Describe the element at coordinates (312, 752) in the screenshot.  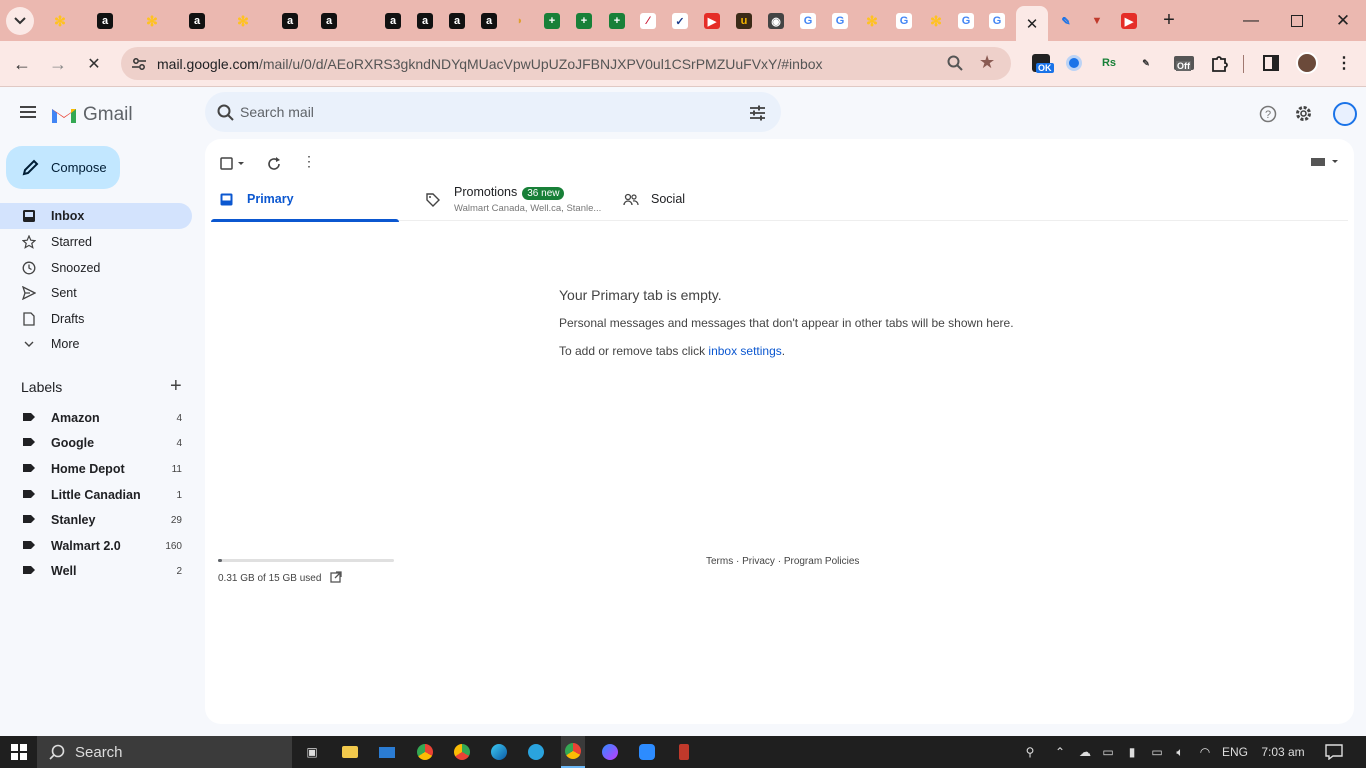
I see `task-view-icon: ▣` at that location.